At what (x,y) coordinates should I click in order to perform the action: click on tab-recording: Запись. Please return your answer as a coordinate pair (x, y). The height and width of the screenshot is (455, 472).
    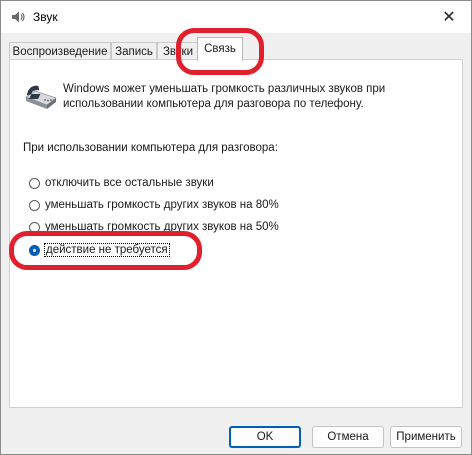
    Looking at the image, I should click on (134, 51).